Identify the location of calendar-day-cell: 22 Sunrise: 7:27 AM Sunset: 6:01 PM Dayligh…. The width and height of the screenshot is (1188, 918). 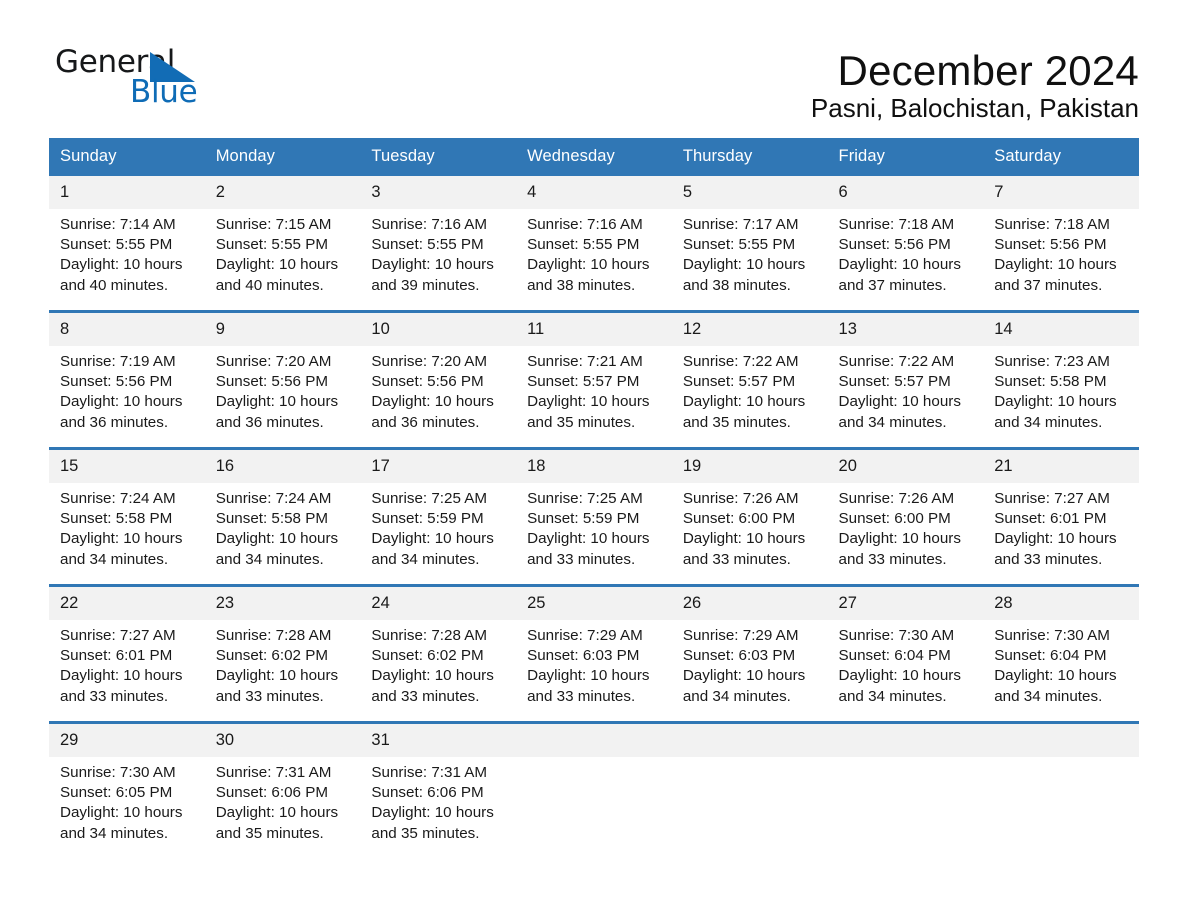
(127, 653).